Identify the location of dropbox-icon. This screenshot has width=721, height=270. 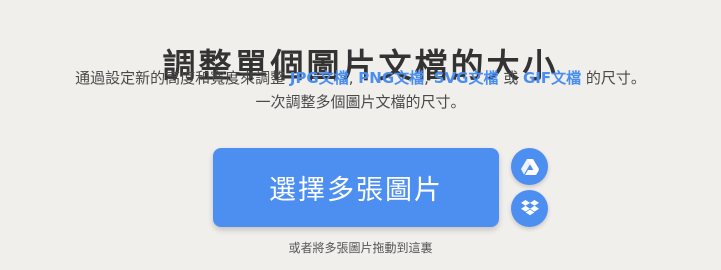
(529, 208).